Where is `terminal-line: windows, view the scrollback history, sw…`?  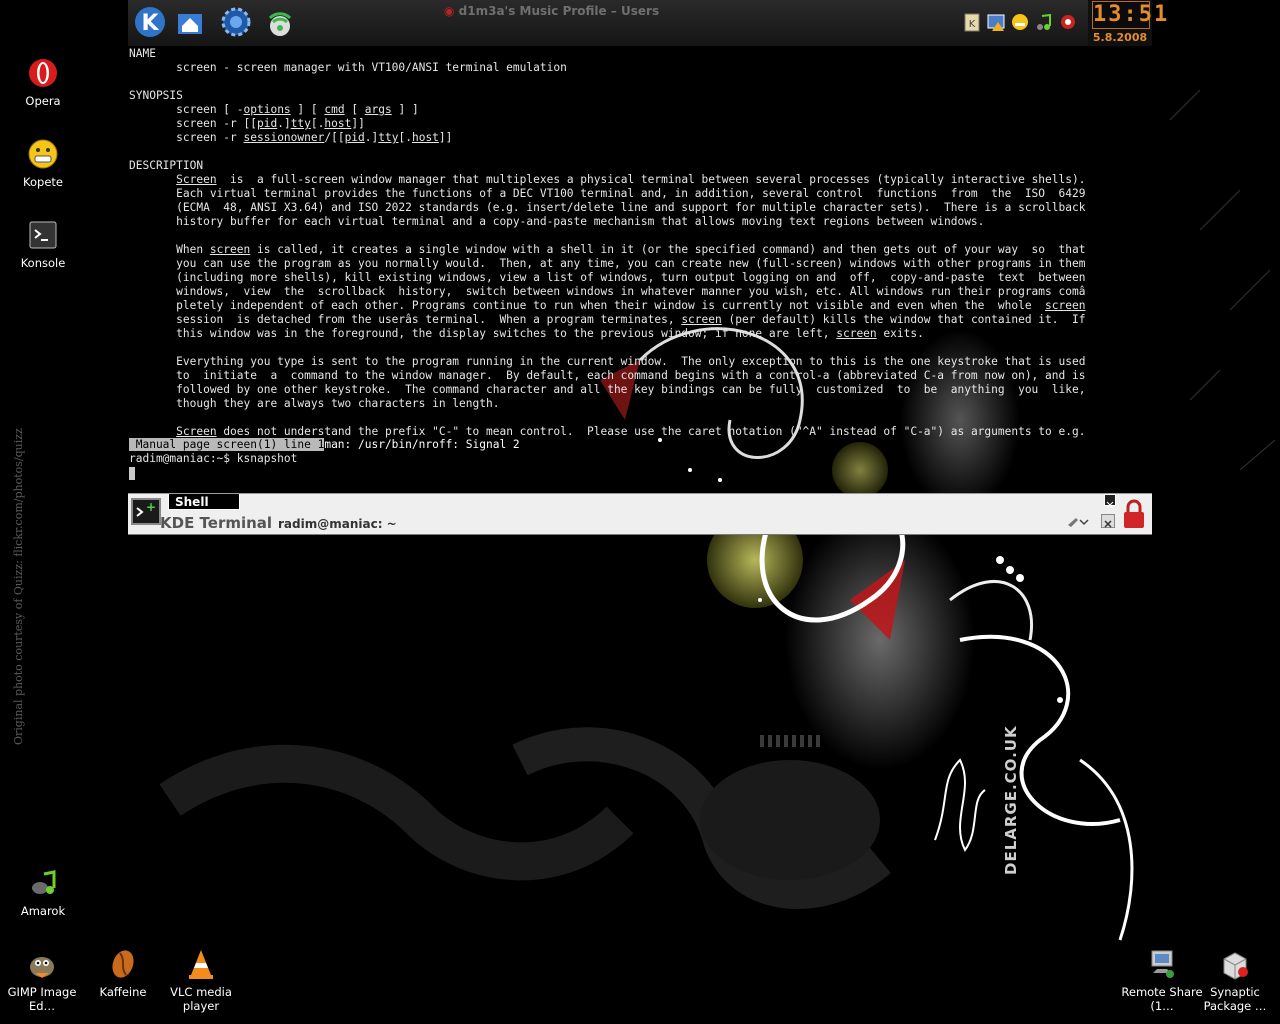 terminal-line: windows, view the scrollback history, sw… is located at coordinates (607, 291).